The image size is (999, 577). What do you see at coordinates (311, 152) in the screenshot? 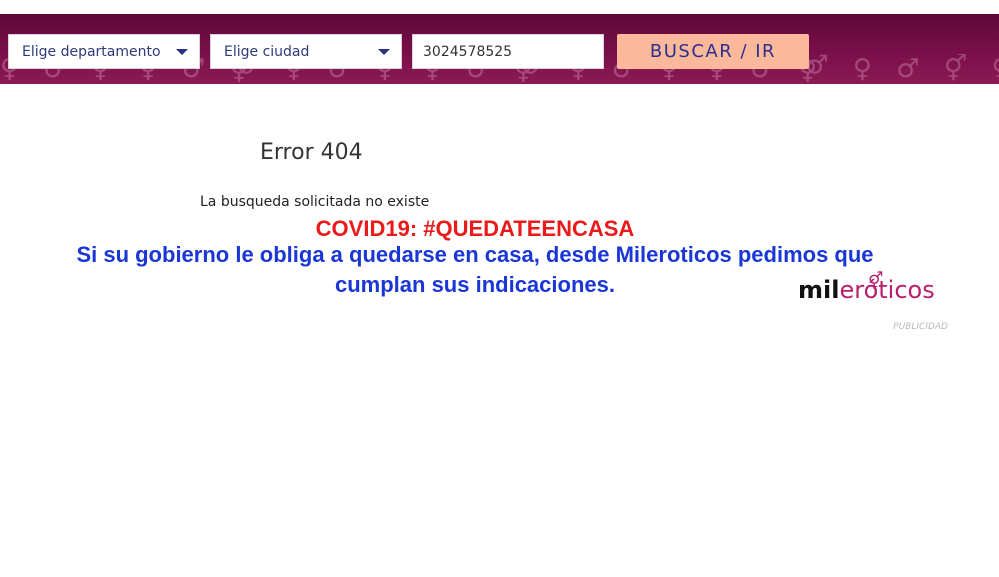
I see `error-title: Error 404` at bounding box center [311, 152].